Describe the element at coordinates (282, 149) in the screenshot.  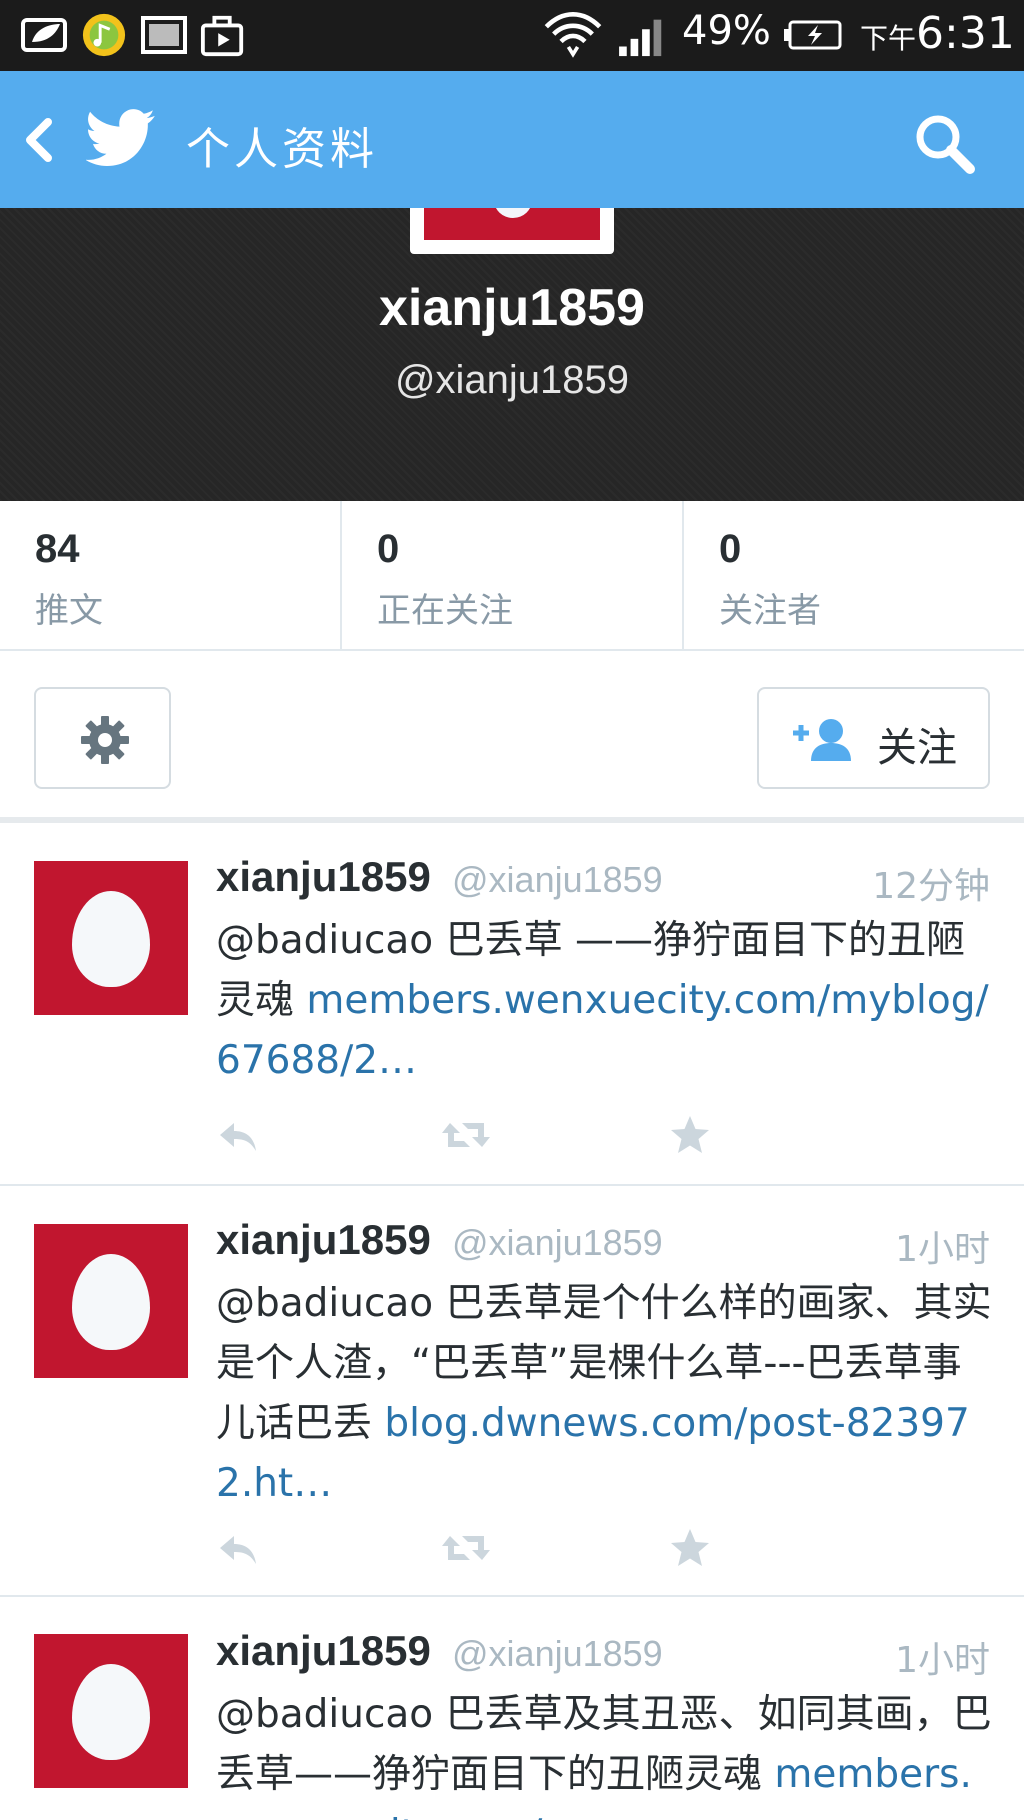
I see `page-title: 个人资料` at that location.